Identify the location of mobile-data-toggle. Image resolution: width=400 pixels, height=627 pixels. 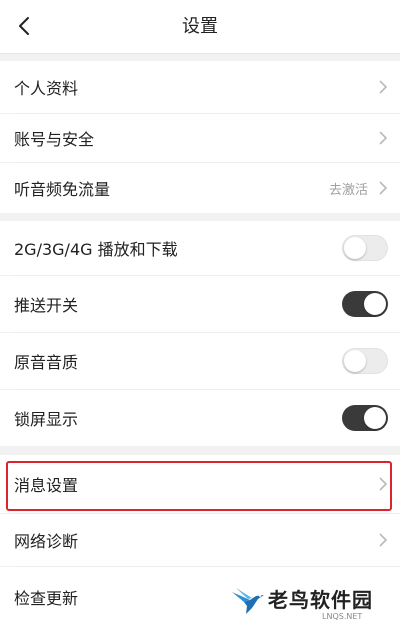
(365, 248).